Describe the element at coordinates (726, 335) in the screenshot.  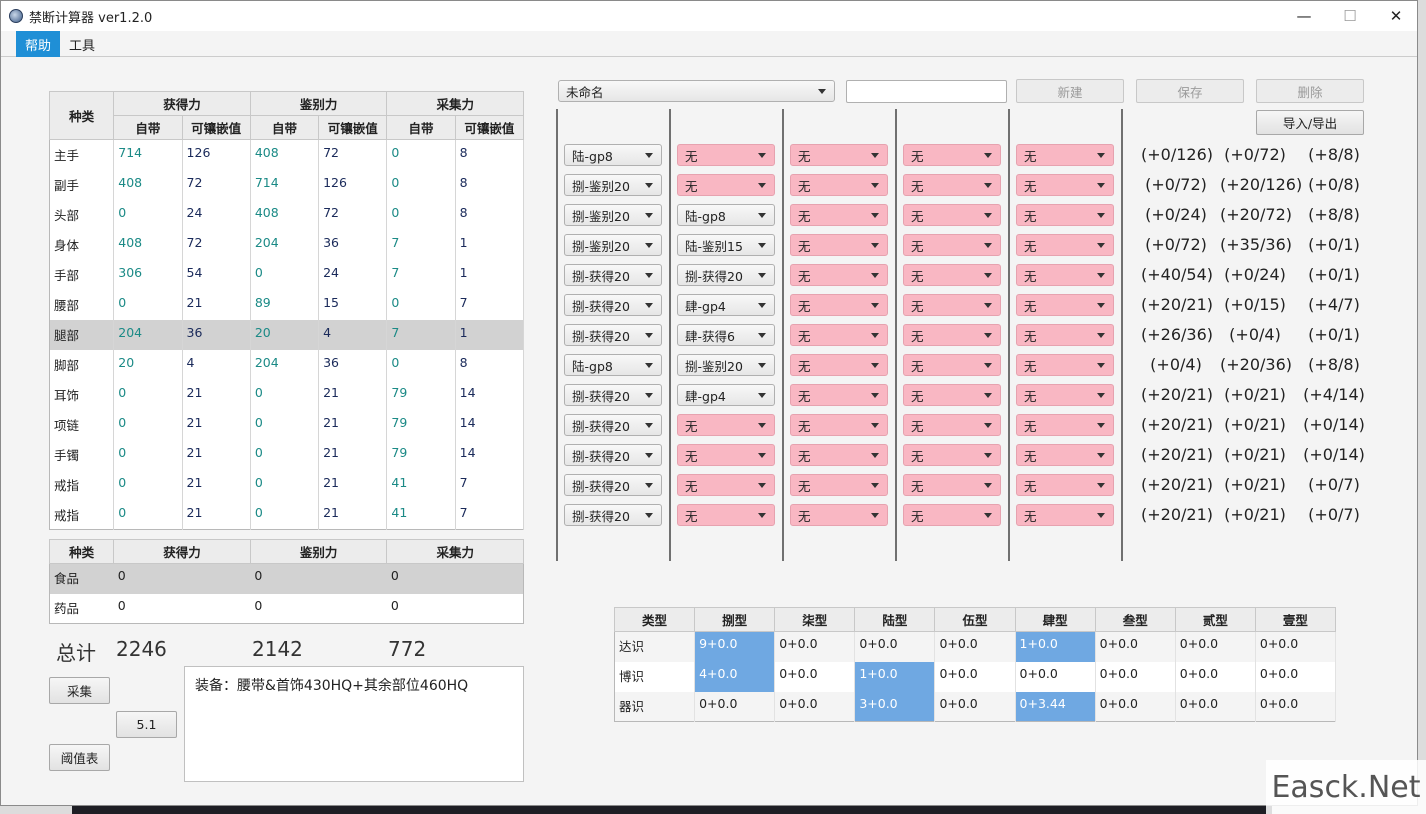
I see `meld-select: 肆-获得6` at that location.